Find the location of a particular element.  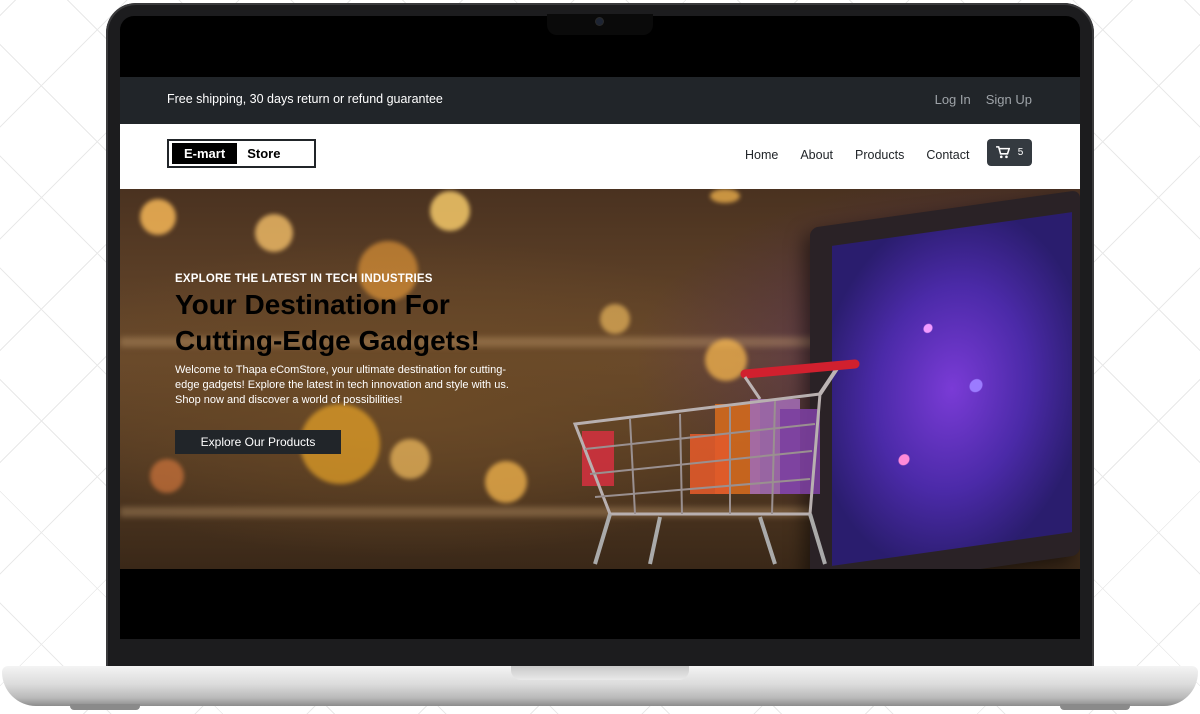

cart-count: 5 is located at coordinates (1020, 152).